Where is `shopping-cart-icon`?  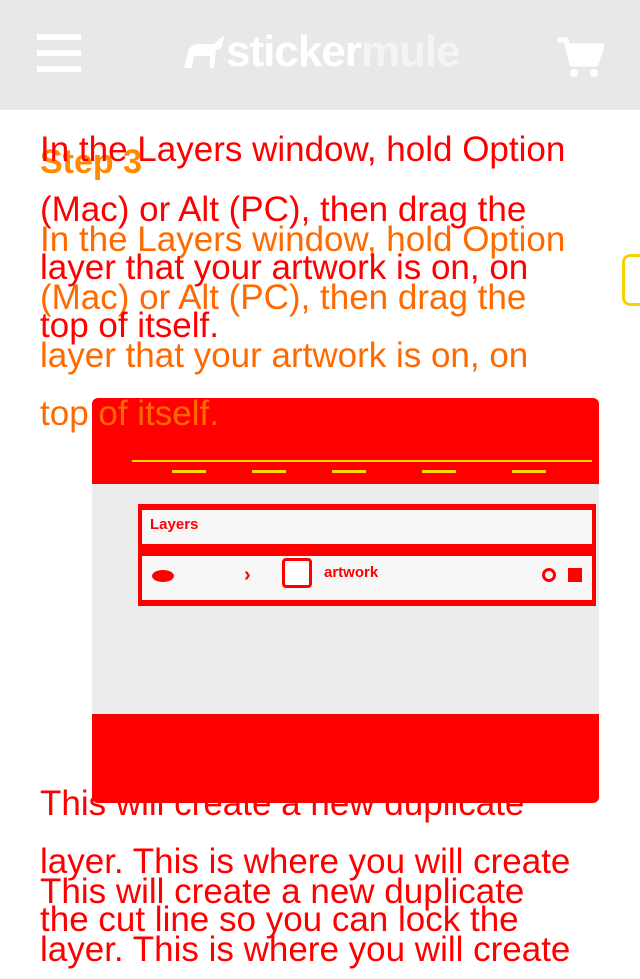
shopping-cart-icon is located at coordinates (581, 58).